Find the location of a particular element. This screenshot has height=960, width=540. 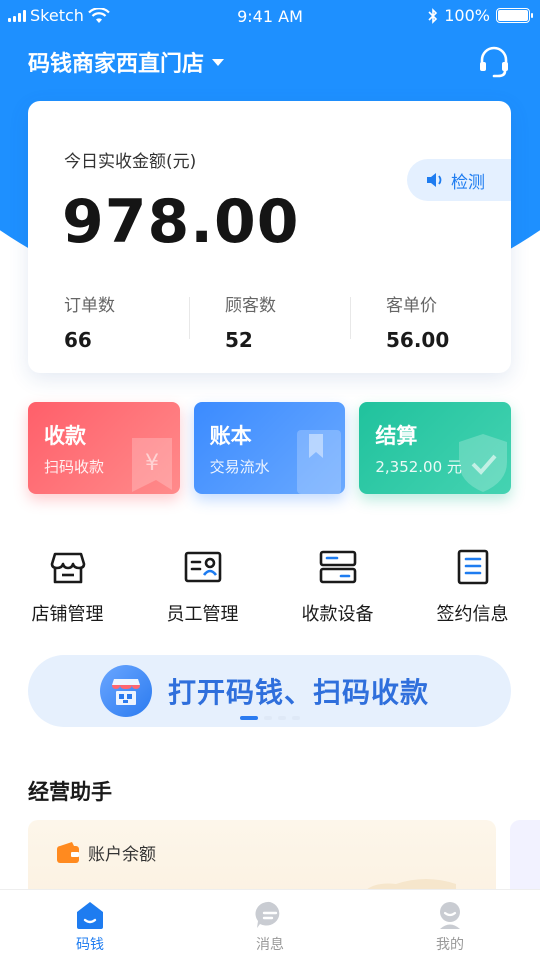

contract-info: 签约信息 is located at coordinates (472, 587).